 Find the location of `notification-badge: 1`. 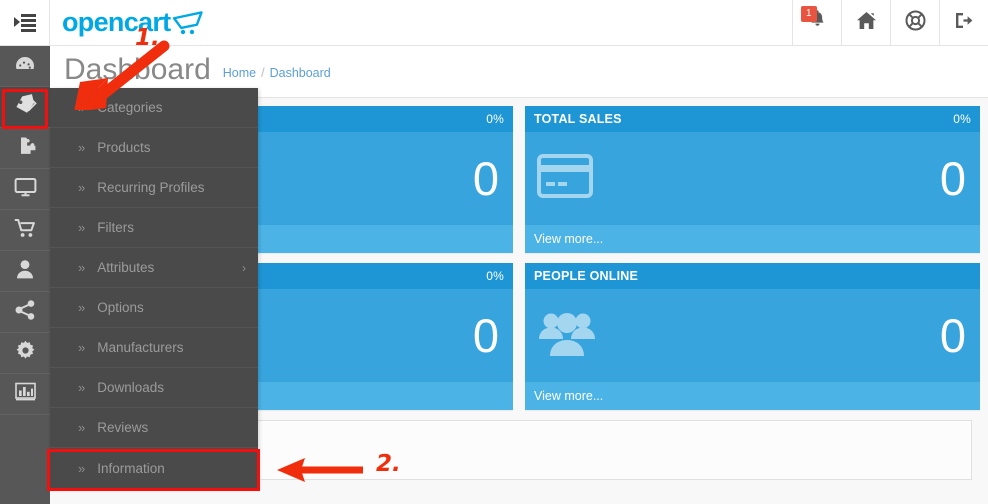

notification-badge: 1 is located at coordinates (809, 14).